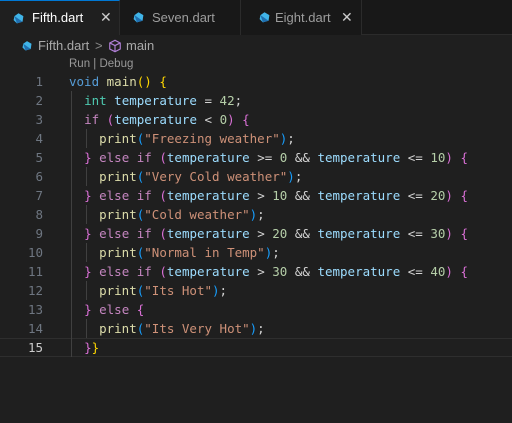 This screenshot has height=423, width=512. I want to click on code-line: 1 void main() {, so click(256, 81).